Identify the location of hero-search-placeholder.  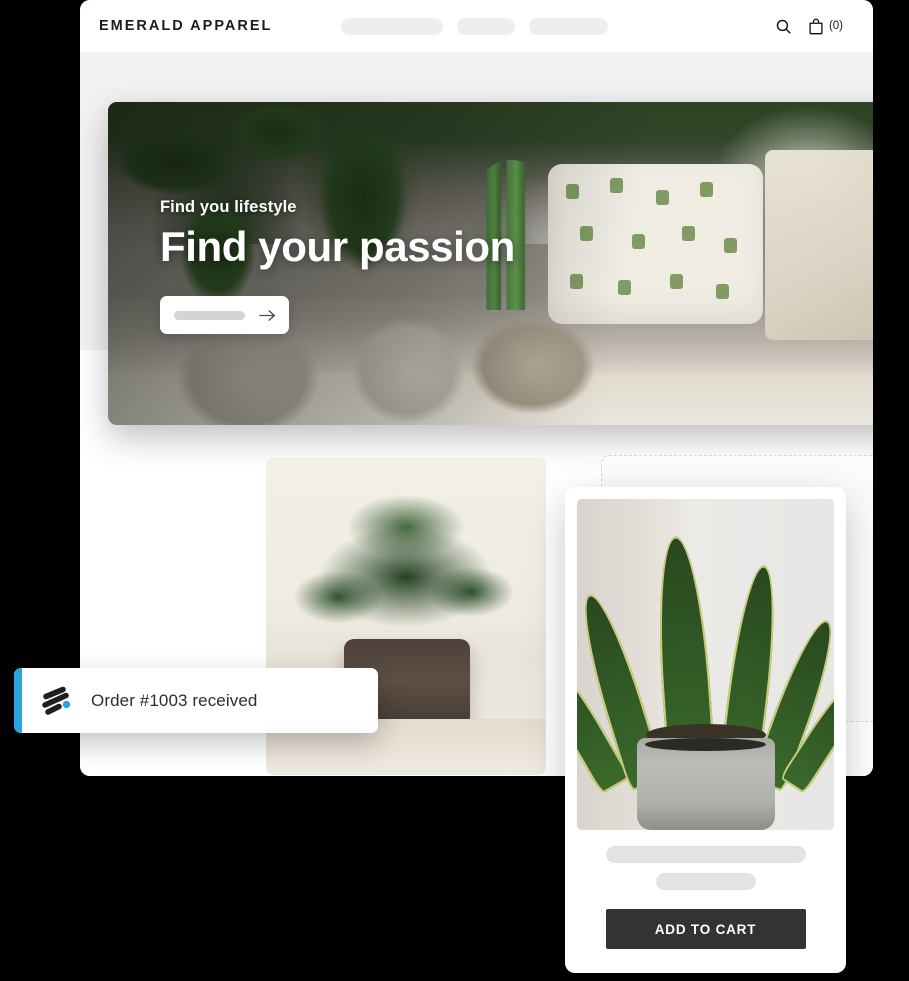
(209, 315).